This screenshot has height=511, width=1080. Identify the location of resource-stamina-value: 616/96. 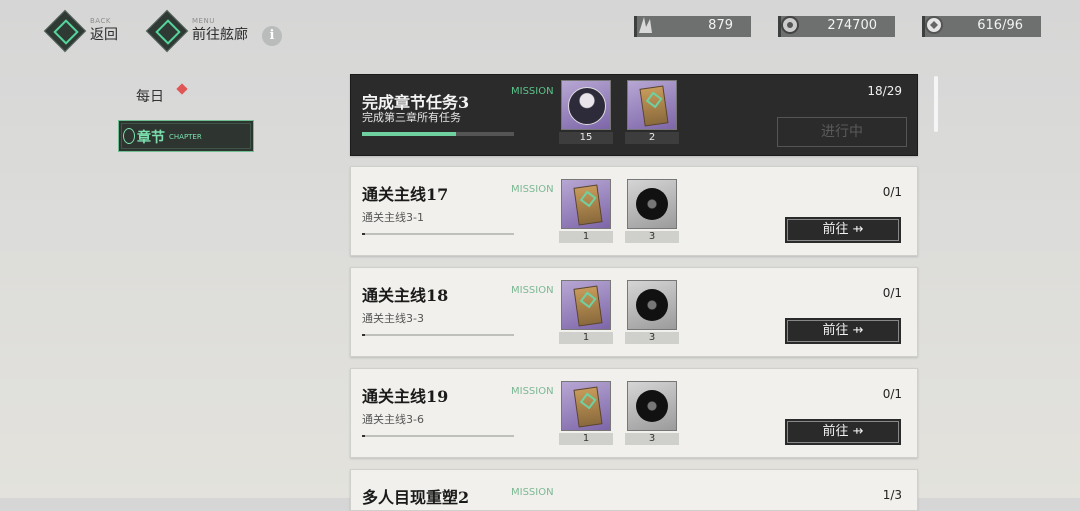
(1000, 25).